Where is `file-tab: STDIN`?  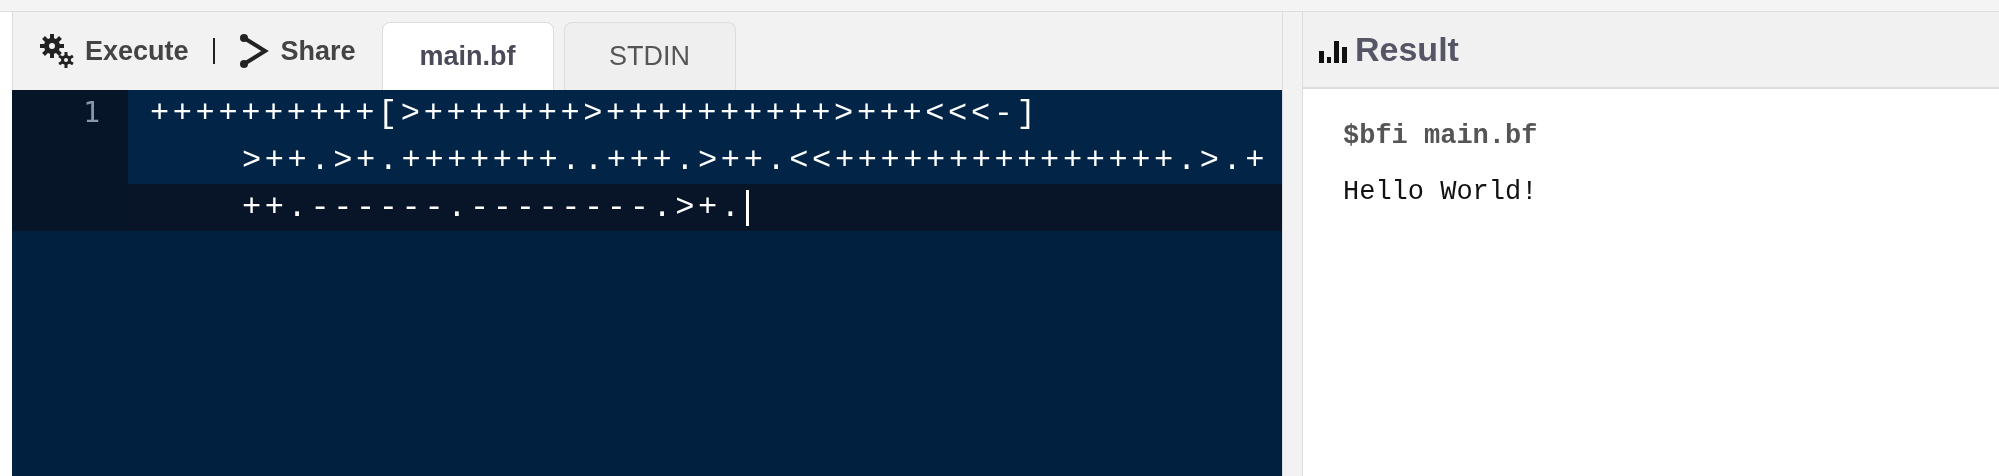 file-tab: STDIN is located at coordinates (649, 56).